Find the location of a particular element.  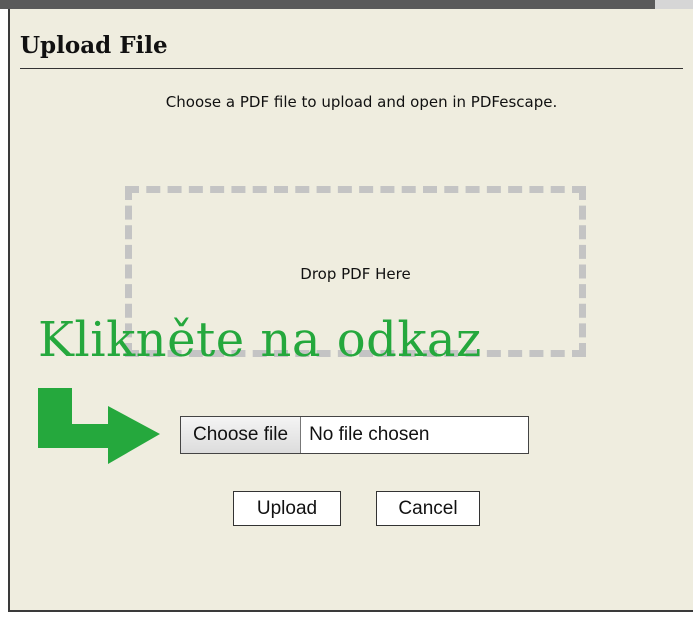

dialog-title: Upload File is located at coordinates (94, 45).